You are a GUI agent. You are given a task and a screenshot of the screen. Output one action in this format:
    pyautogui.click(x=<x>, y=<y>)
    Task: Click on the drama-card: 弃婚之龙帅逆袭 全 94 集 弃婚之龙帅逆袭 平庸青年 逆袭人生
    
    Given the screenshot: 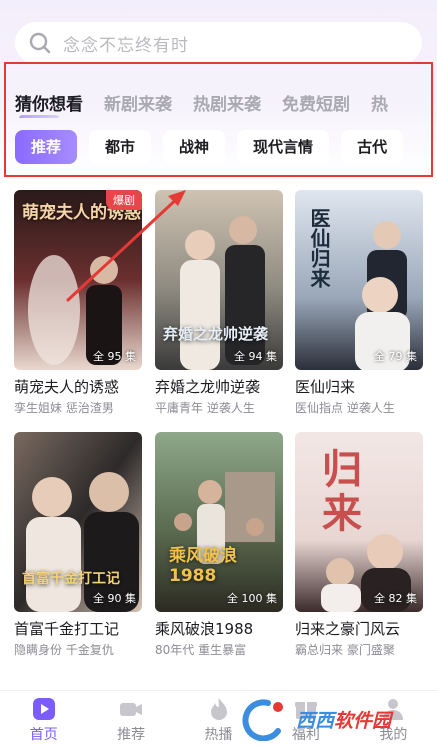 What is the action you would take?
    pyautogui.click(x=219, y=303)
    